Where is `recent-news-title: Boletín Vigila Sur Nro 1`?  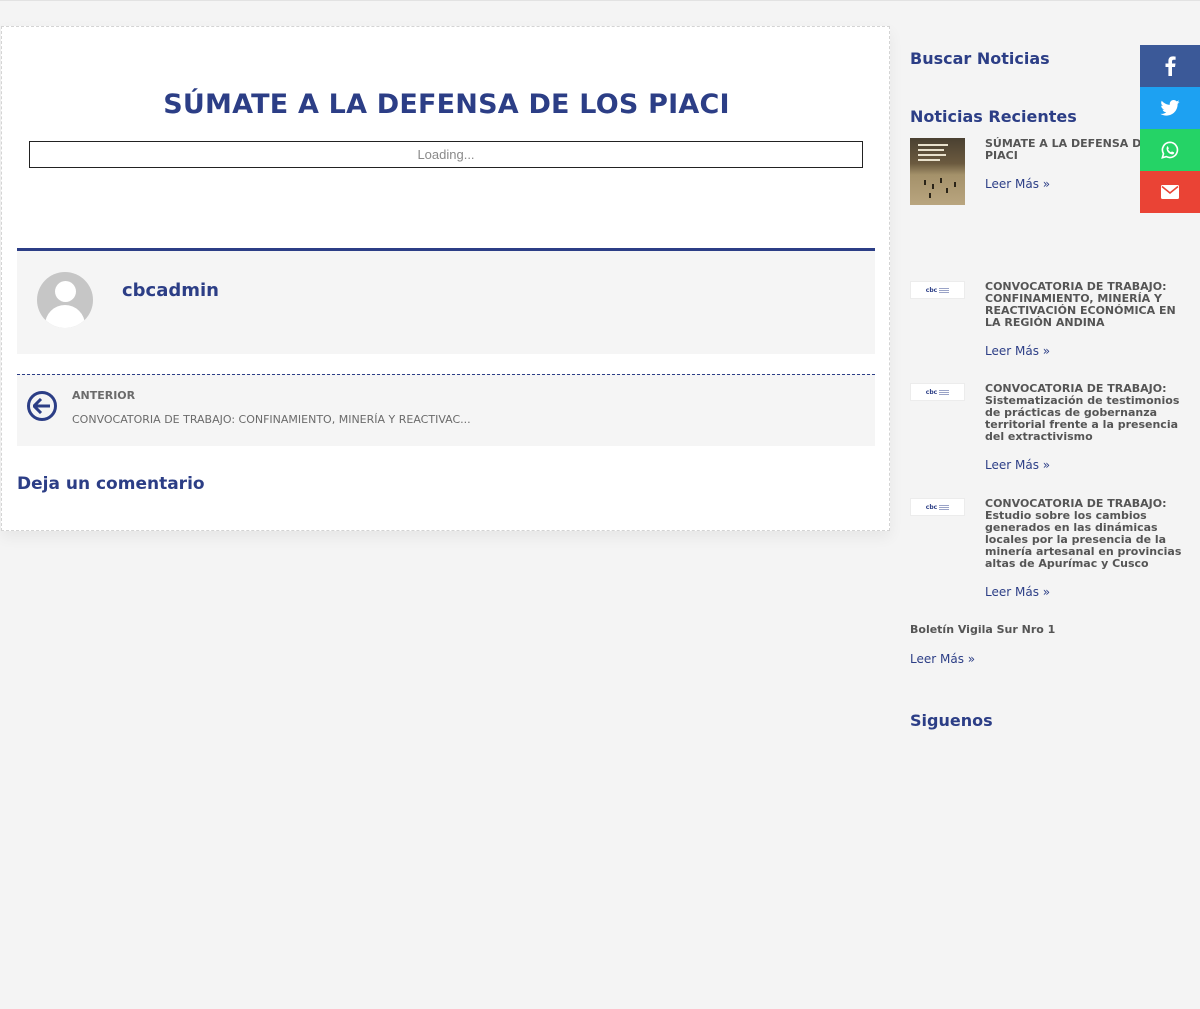
recent-news-title: Boletín Vigila Sur Nro 1 is located at coordinates (982, 629).